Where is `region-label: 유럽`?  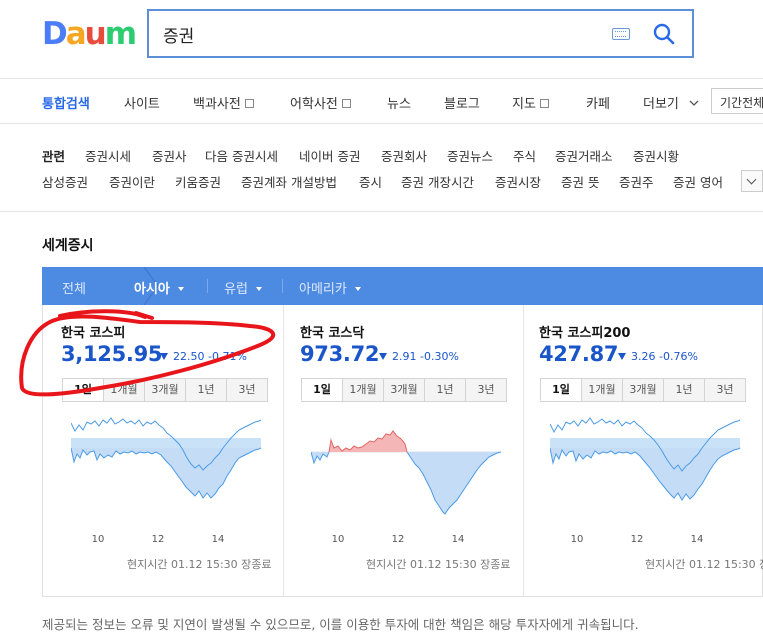 region-label: 유럽 is located at coordinates (236, 289).